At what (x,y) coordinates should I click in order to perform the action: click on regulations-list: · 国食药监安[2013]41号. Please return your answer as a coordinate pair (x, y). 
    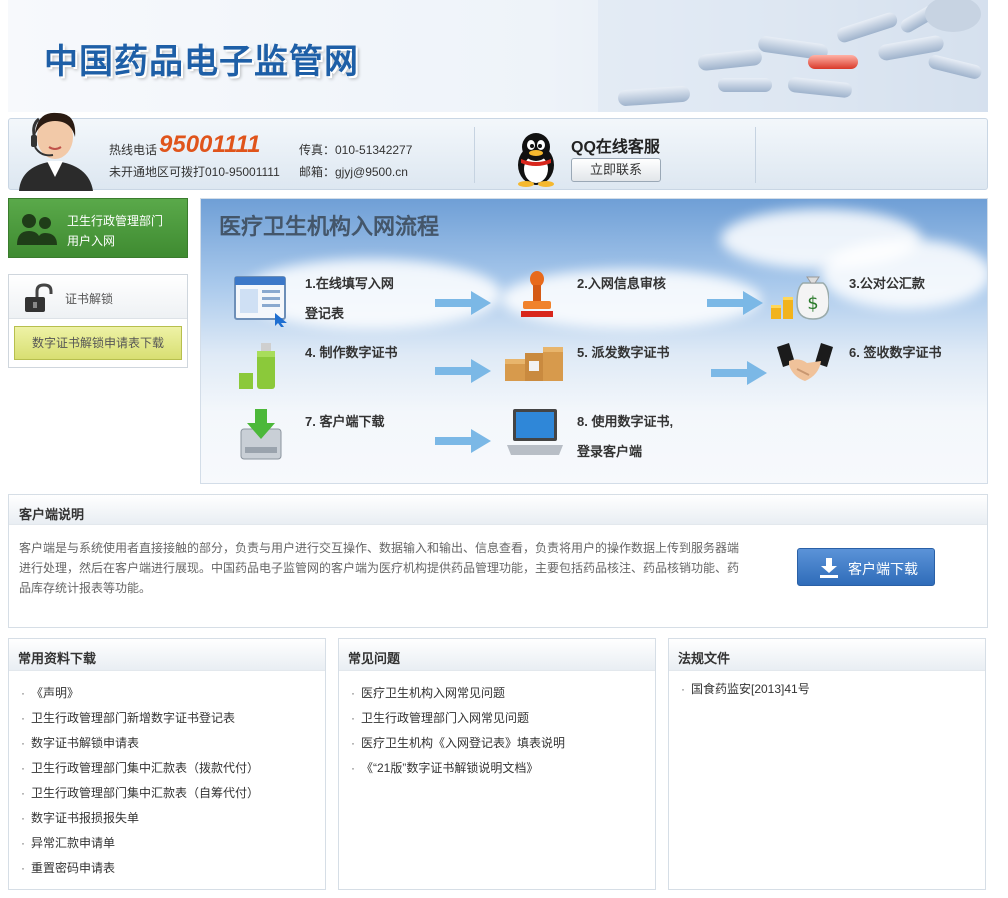
    Looking at the image, I should click on (745, 691).